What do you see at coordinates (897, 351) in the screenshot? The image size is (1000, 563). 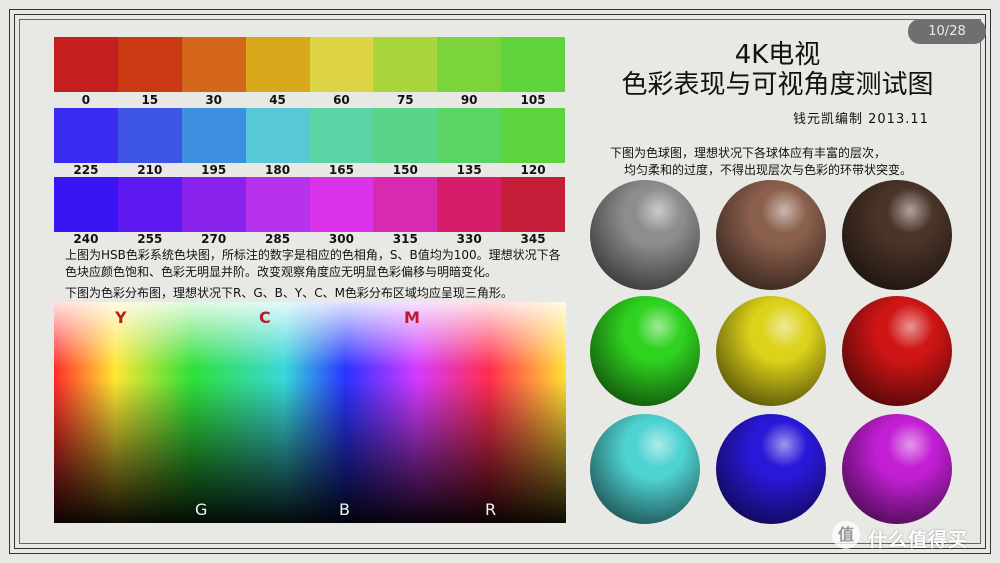 I see `sphere-red` at bounding box center [897, 351].